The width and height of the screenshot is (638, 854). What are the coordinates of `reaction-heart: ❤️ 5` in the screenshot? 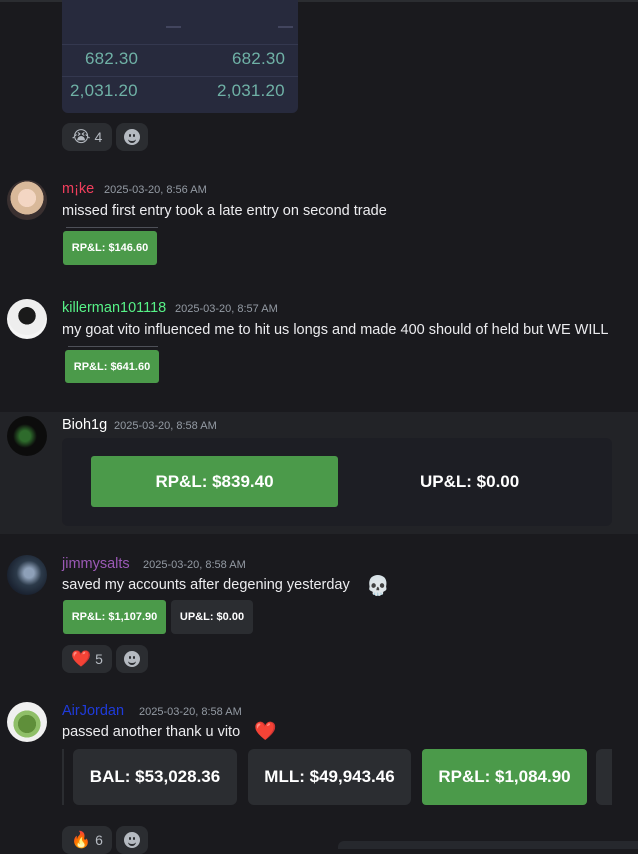 It's located at (87, 659).